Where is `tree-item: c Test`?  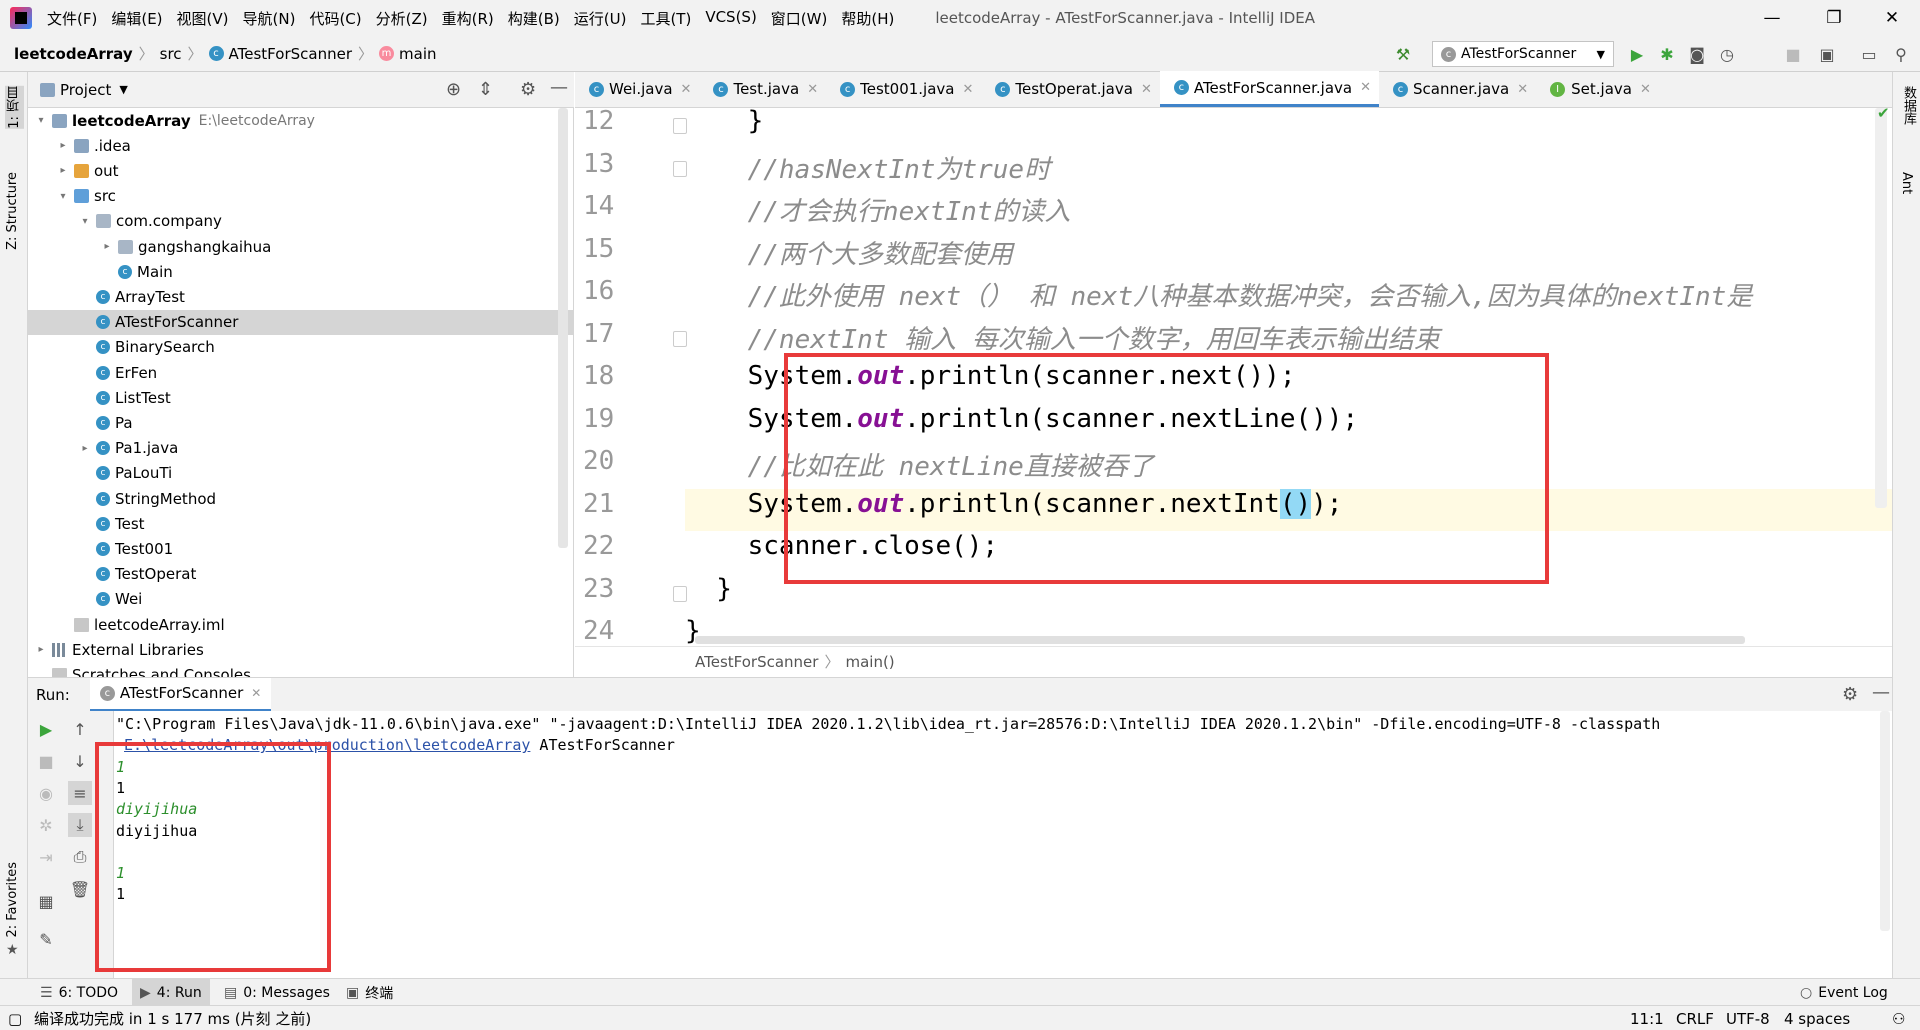
tree-item: c Test is located at coordinates (300, 523).